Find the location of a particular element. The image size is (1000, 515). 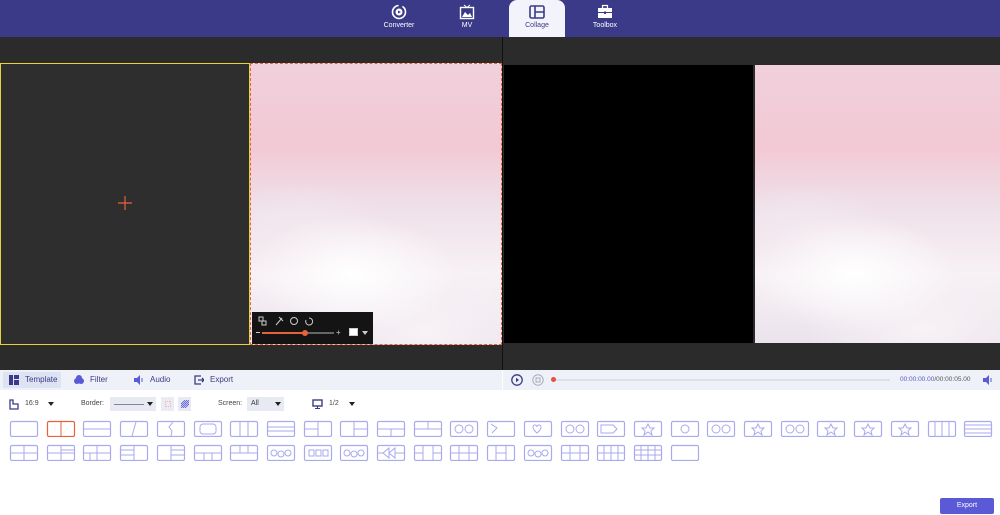

nav-label: Collage is located at coordinates (537, 25).